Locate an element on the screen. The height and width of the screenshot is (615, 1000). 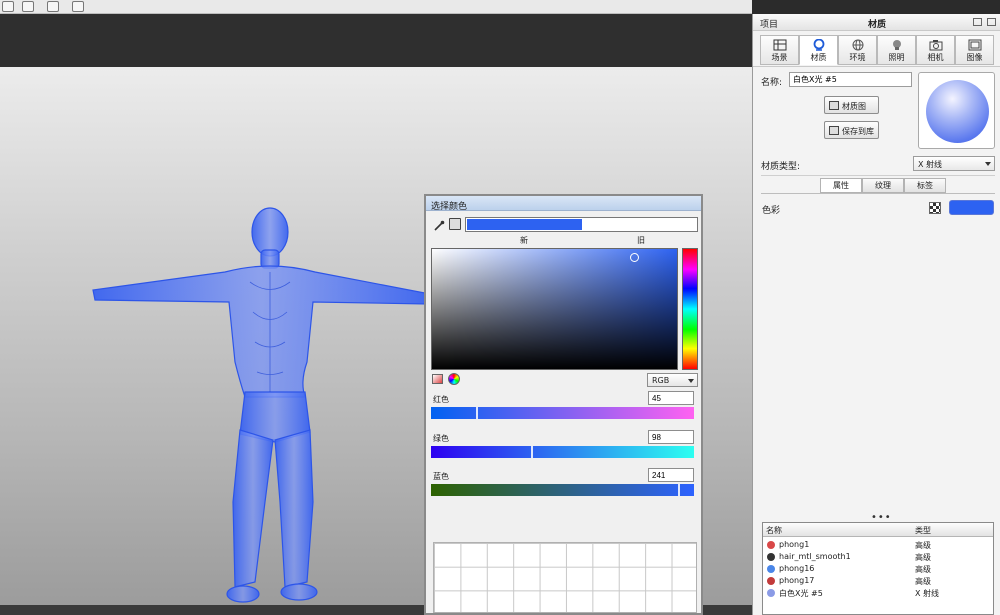
row-name: phong1 is located at coordinates (794, 544).